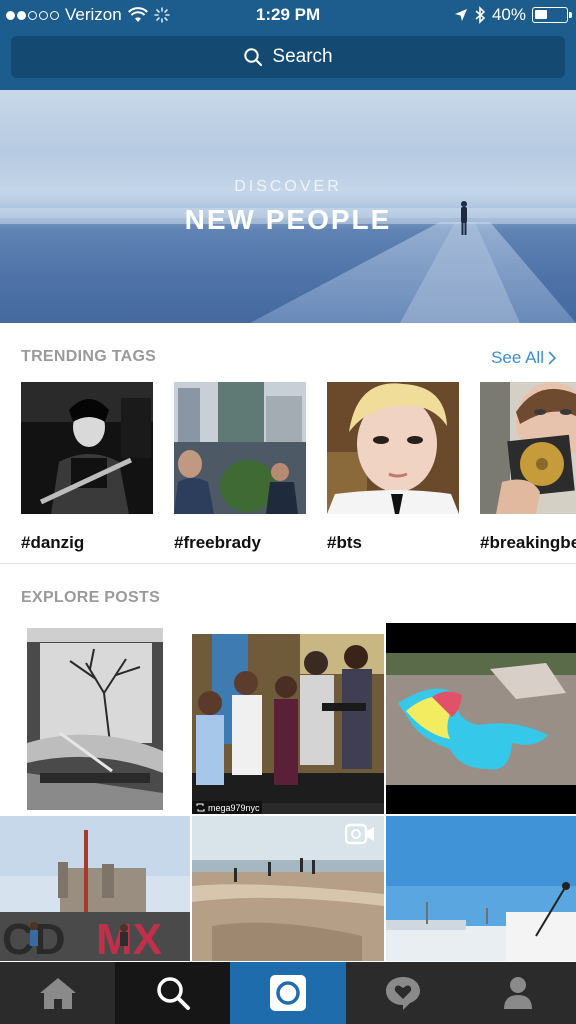 This screenshot has height=1024, width=576. I want to click on top-header: Verizon 1:29 PM 40% Search, so click(288, 45).